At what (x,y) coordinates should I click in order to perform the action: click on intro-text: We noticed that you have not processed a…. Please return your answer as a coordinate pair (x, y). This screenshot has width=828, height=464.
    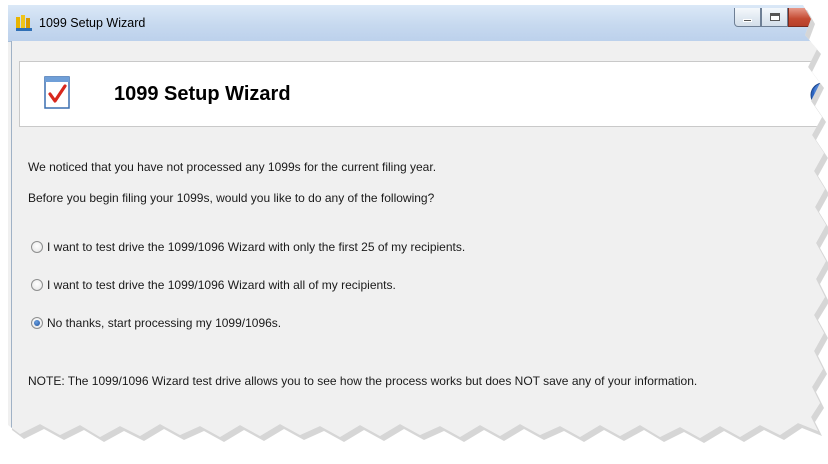
    Looking at the image, I should click on (232, 167).